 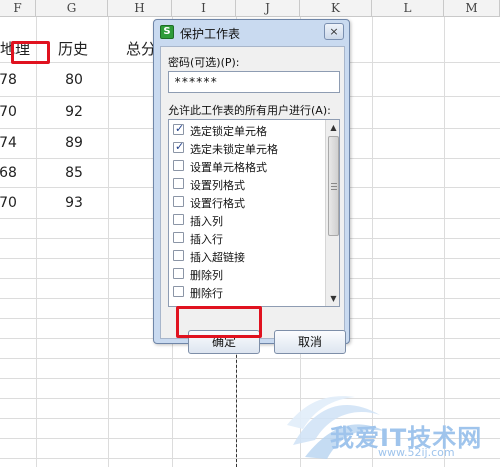 I want to click on dialog-title: 保护工作表, so click(x=210, y=34).